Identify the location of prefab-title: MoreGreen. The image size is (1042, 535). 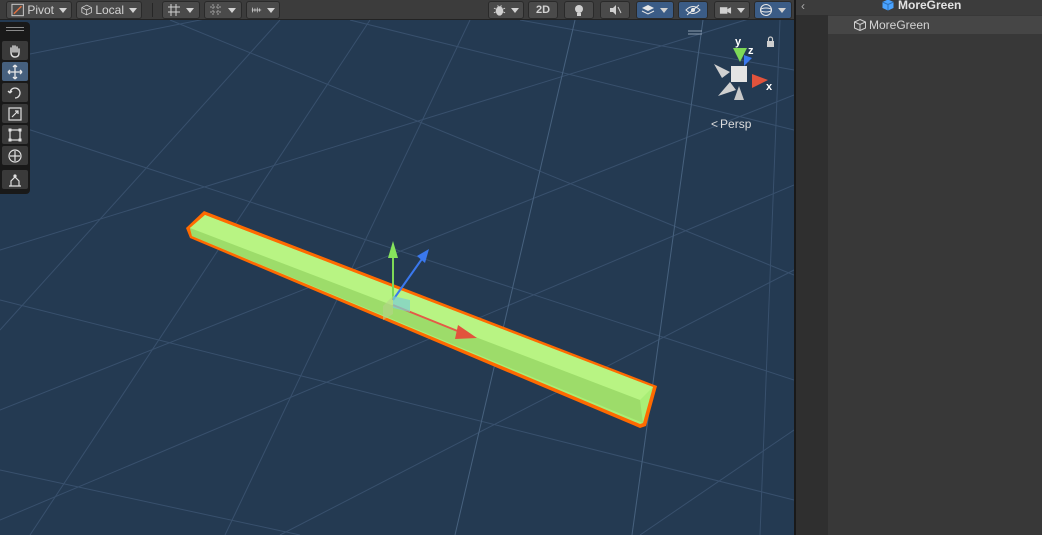
(921, 6).